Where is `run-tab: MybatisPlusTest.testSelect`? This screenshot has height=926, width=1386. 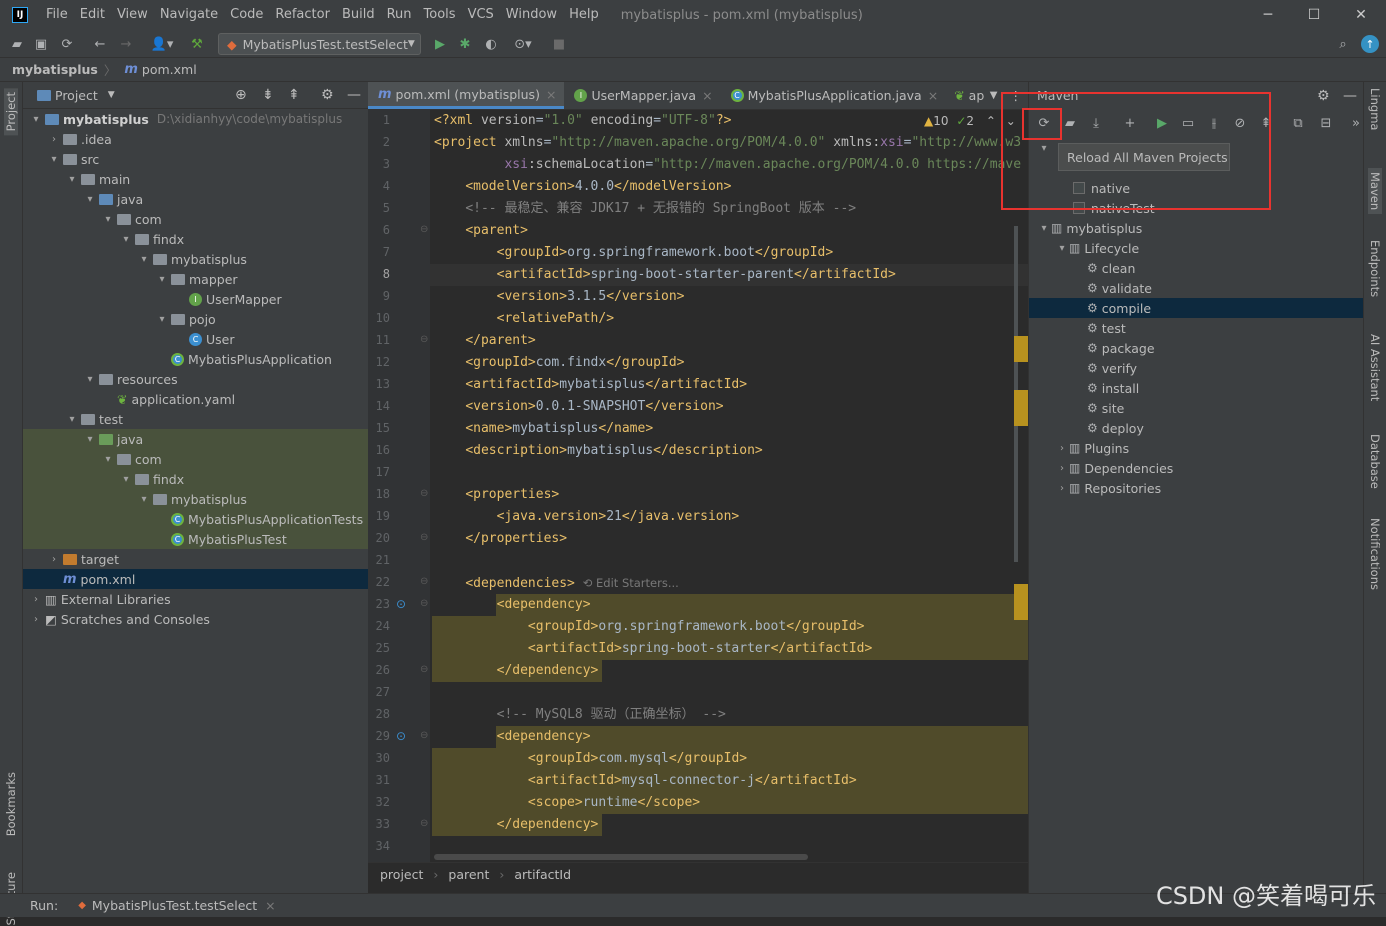
run-tab: MybatisPlusTest.testSelect is located at coordinates (174, 905).